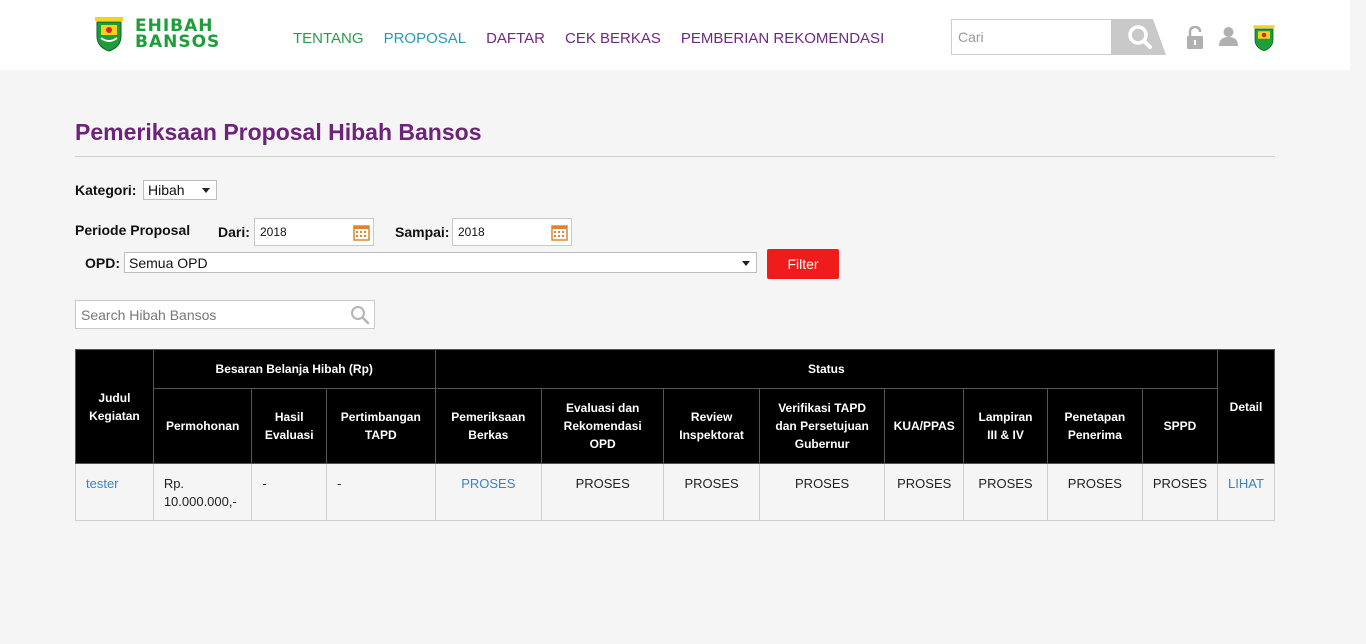  Describe the element at coordinates (1038, 37) in the screenshot. I see `header-search-input` at that location.